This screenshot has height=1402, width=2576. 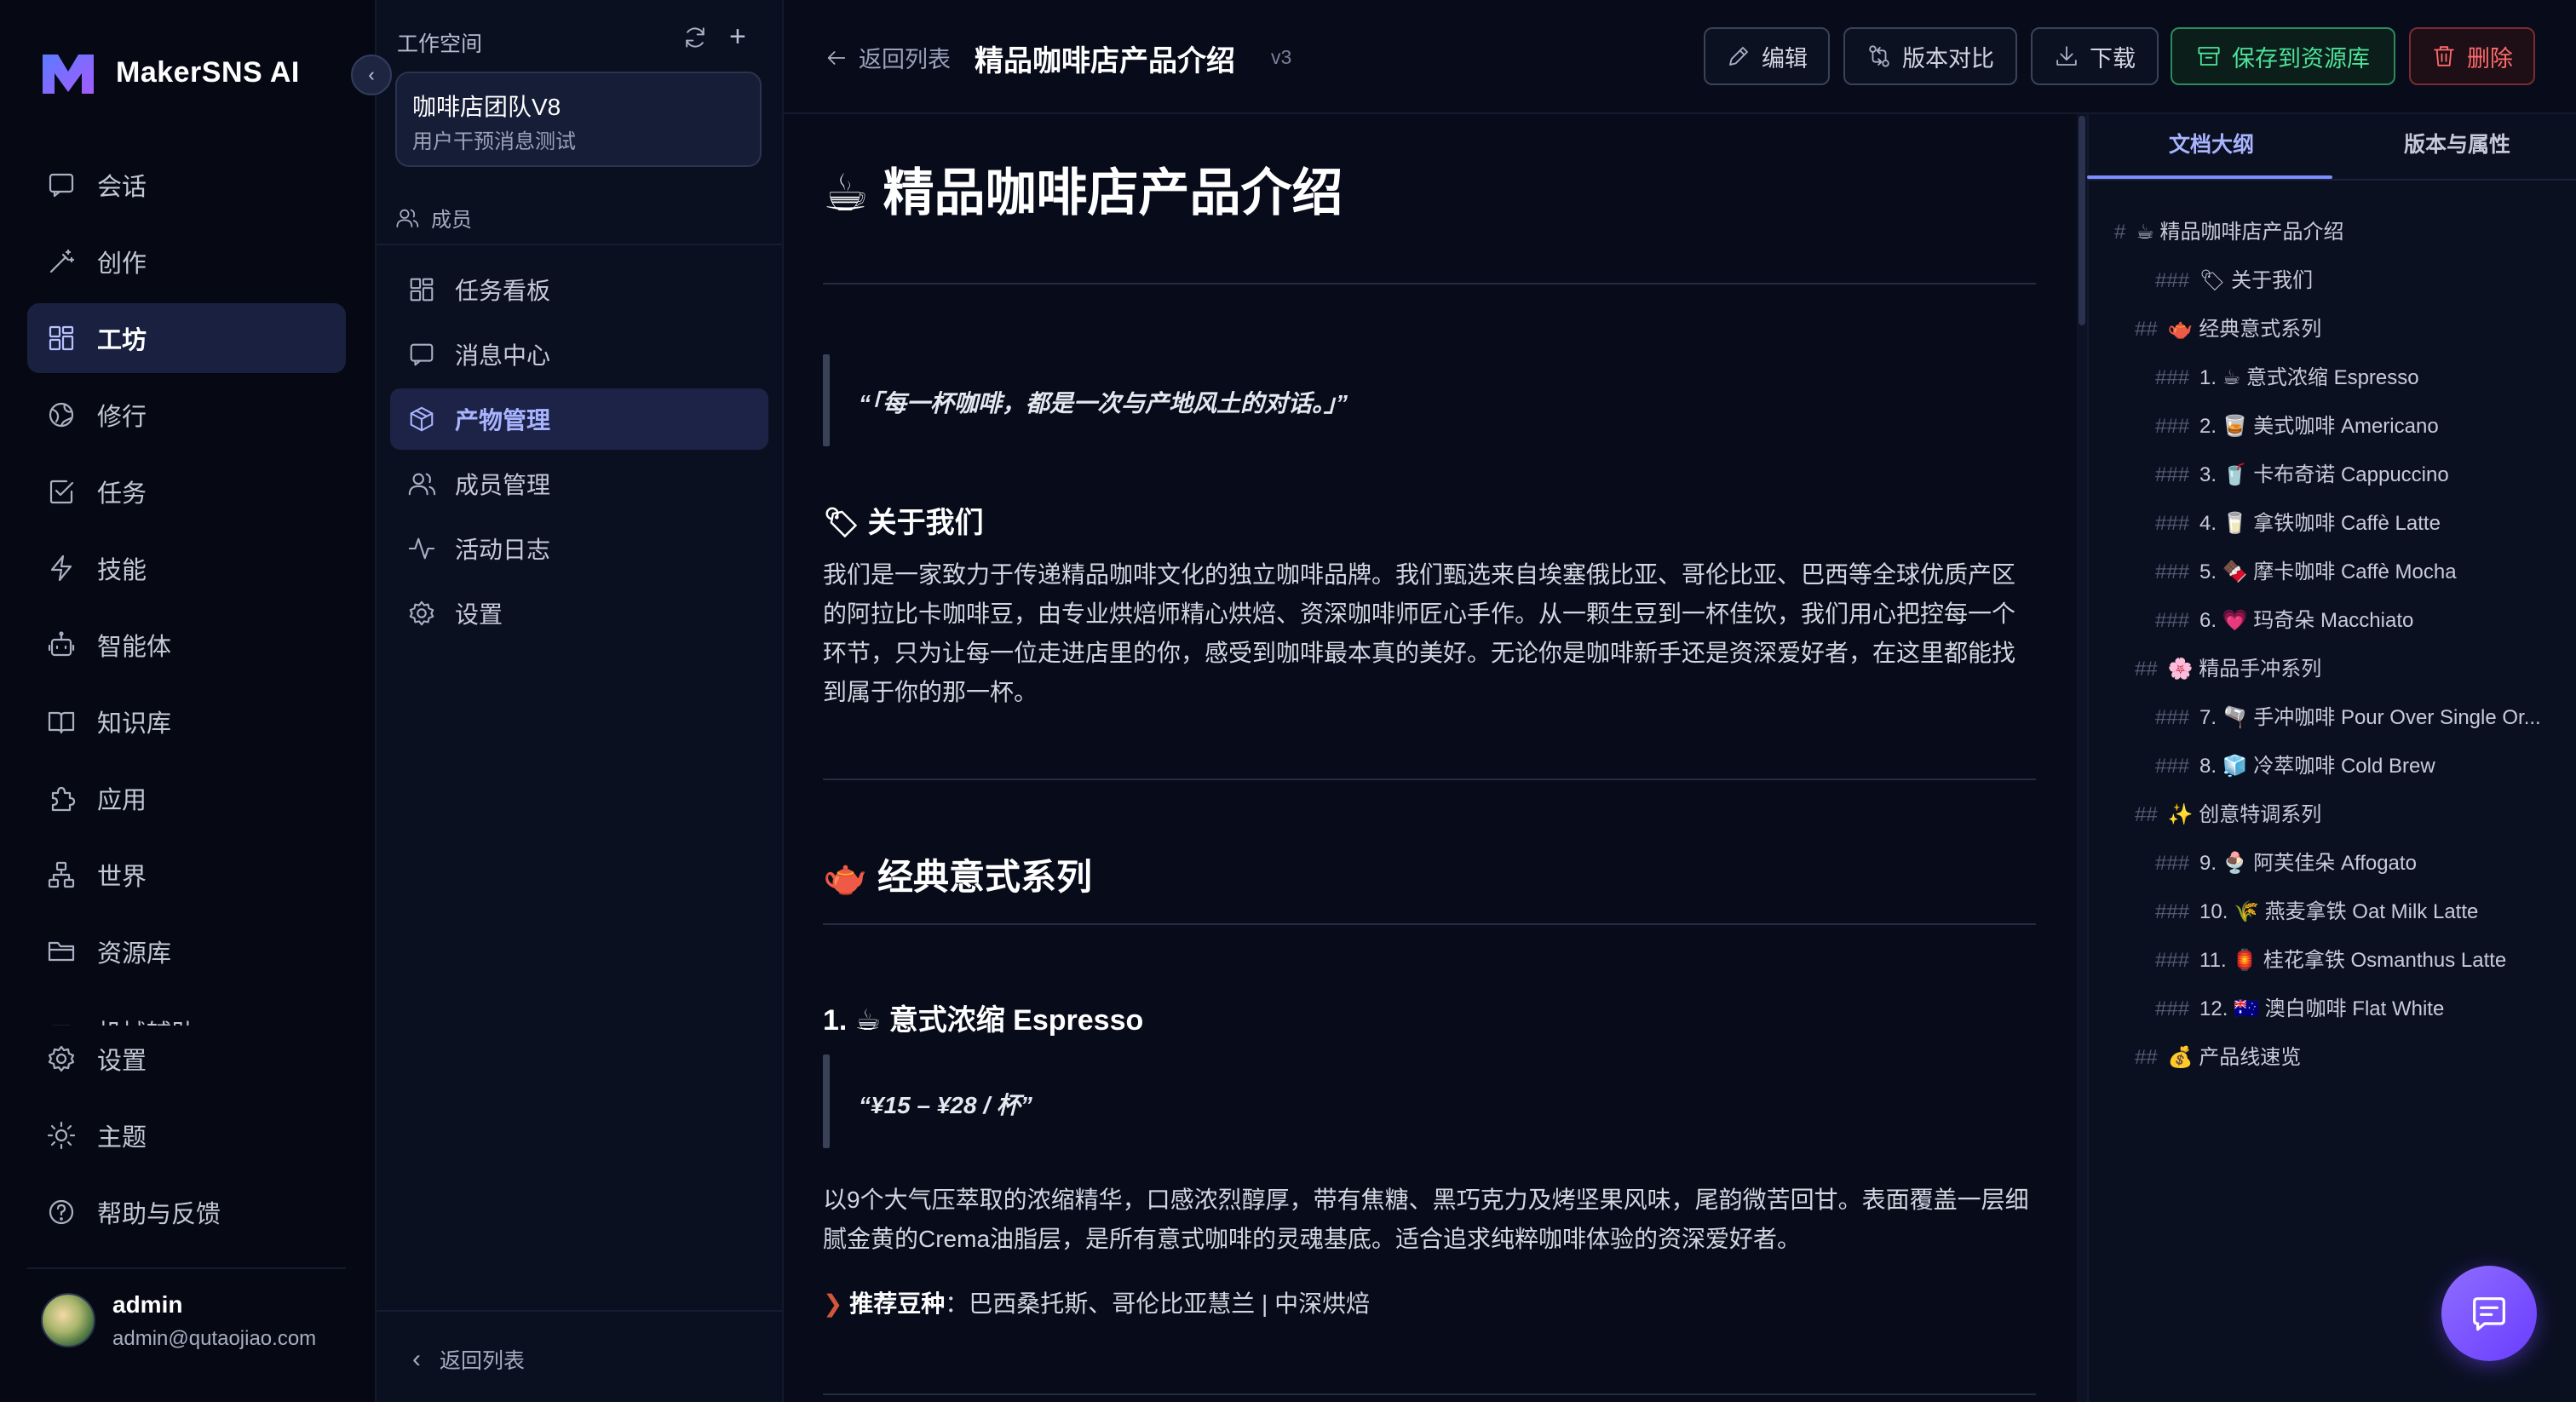 I want to click on outline-item-text: 💰 产品线速览, so click(x=2234, y=1057).